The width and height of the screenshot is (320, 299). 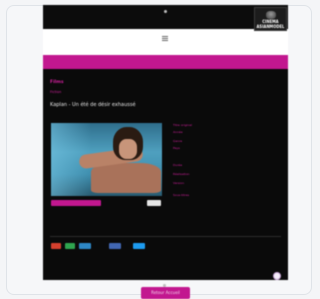 I want to click on cta-button: Retour Accueil, so click(x=165, y=293).